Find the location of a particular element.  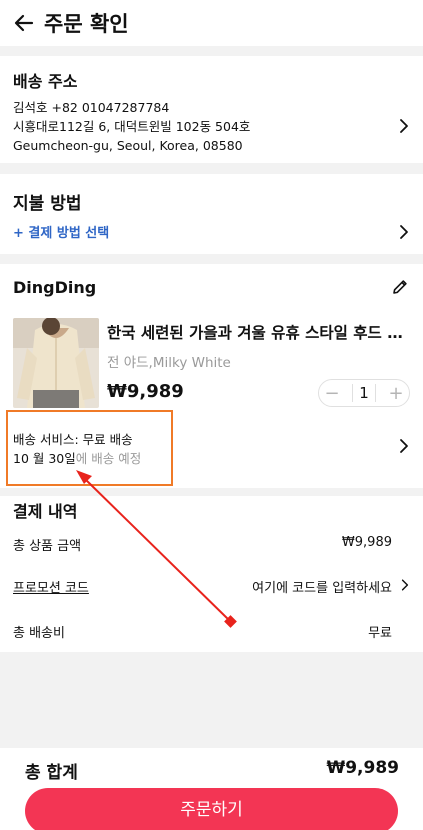

address-line-1: 시흥대로112길 6, 대덕트윈빌 102동 504호 is located at coordinates (132, 126).